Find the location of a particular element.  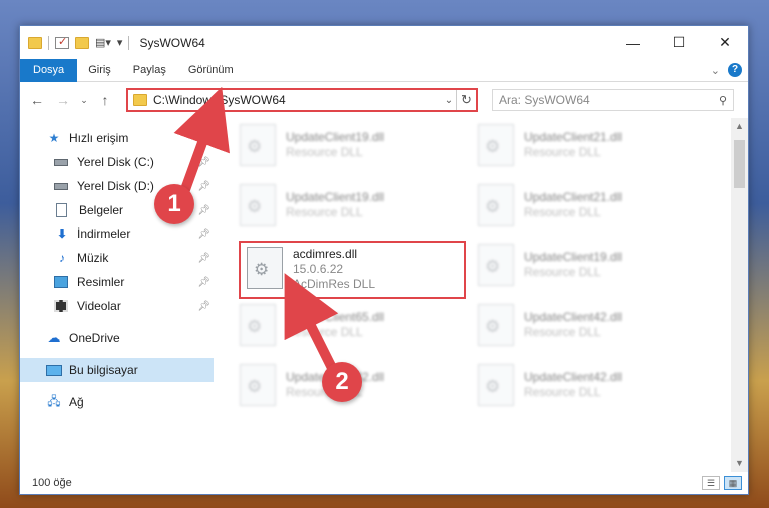

document-icon is located at coordinates (61, 210).